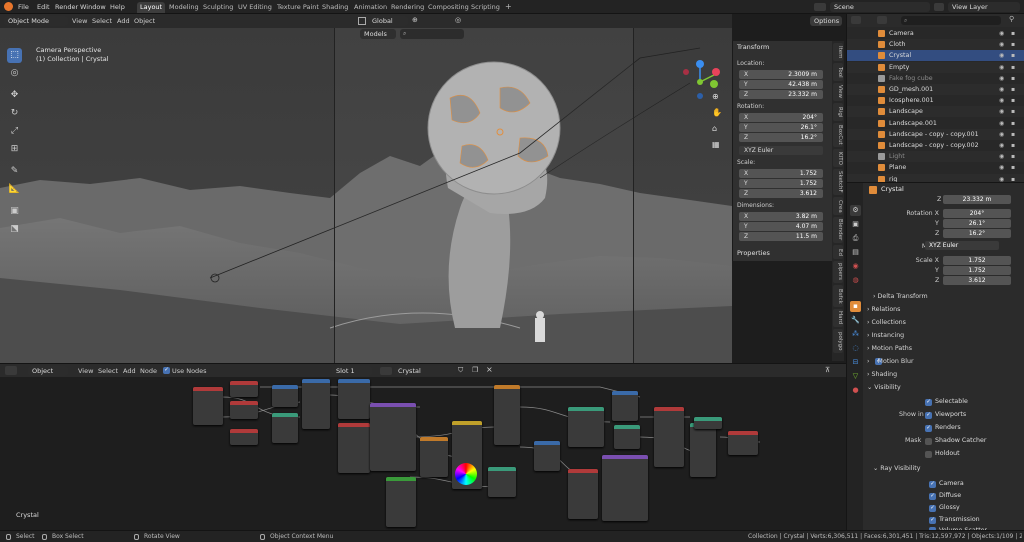 The height and width of the screenshot is (542, 1024). Describe the element at coordinates (855, 238) in the screenshot. I see `output-properties-icon: ⎙` at that location.